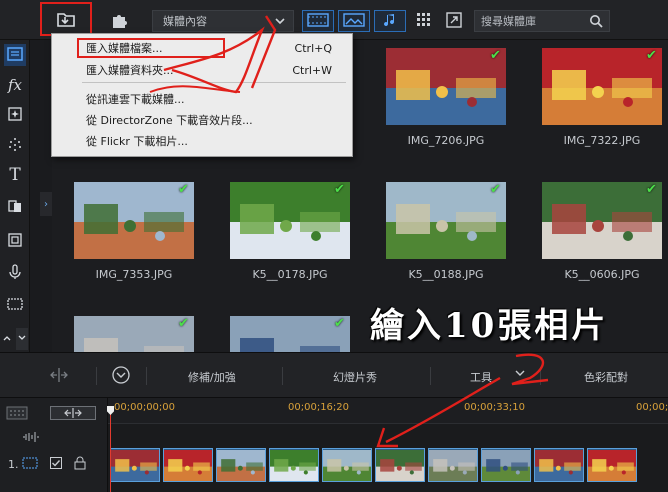  I want to click on lock-icon, so click(80, 464).